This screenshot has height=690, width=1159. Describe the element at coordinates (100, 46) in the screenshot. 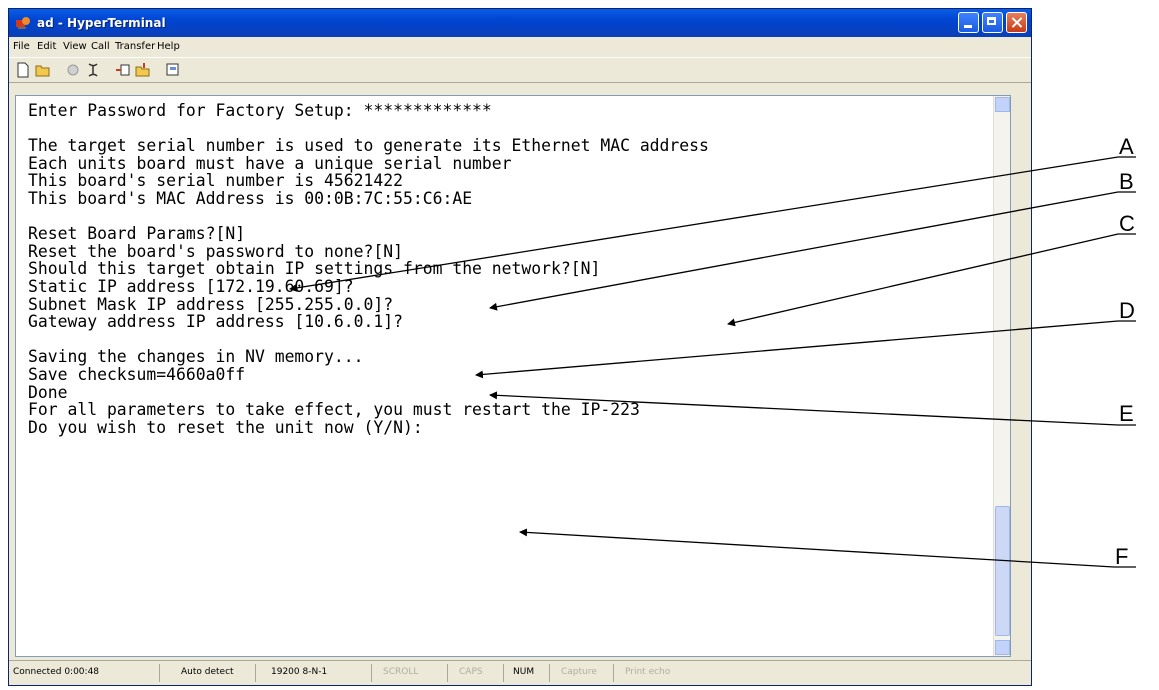

I see `menu-call: Call` at that location.